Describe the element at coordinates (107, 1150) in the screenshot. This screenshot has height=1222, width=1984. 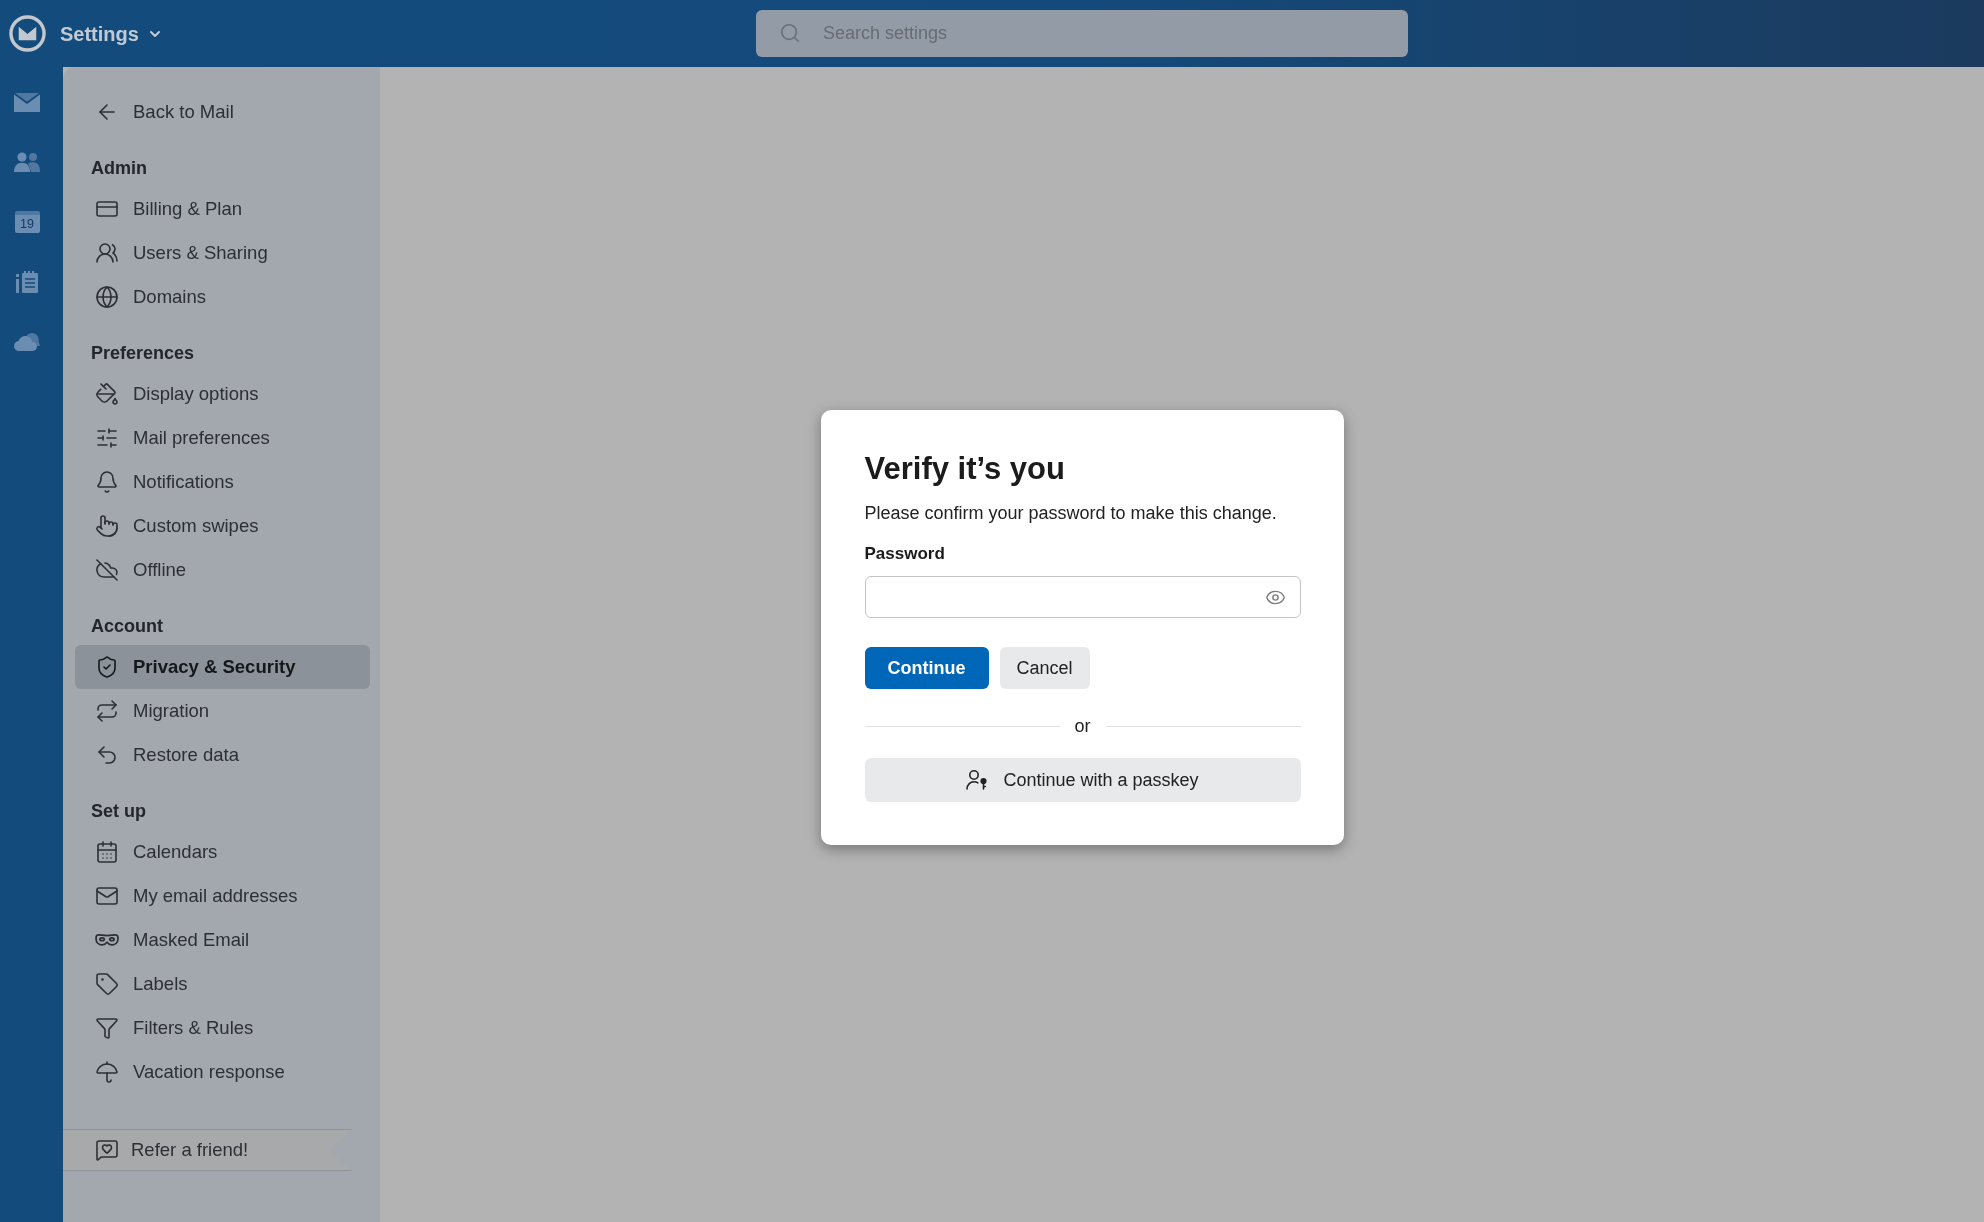
I see `heart-message-icon` at that location.